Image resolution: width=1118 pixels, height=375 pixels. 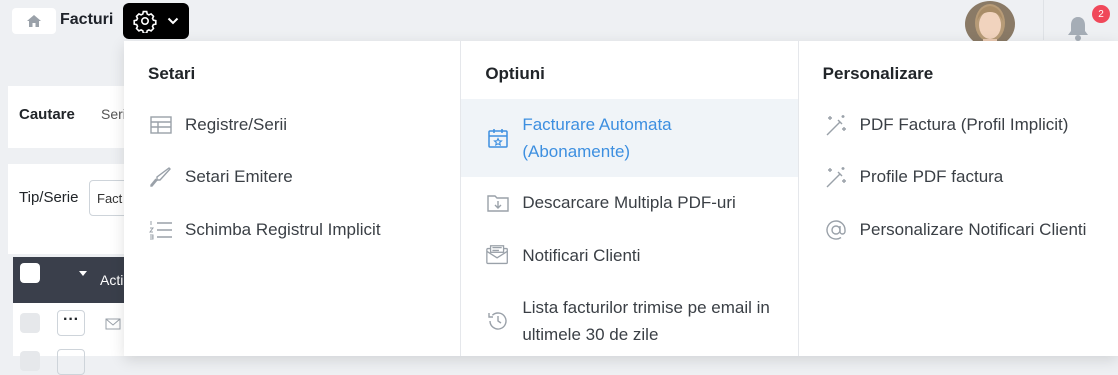 I want to click on top-bar: Facturi 2, so click(x=559, y=23).